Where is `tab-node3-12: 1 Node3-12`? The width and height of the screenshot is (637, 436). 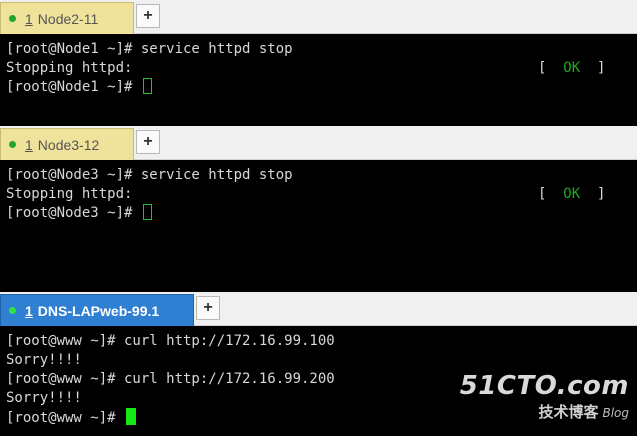
tab-node3-12: 1 Node3-12 is located at coordinates (67, 144).